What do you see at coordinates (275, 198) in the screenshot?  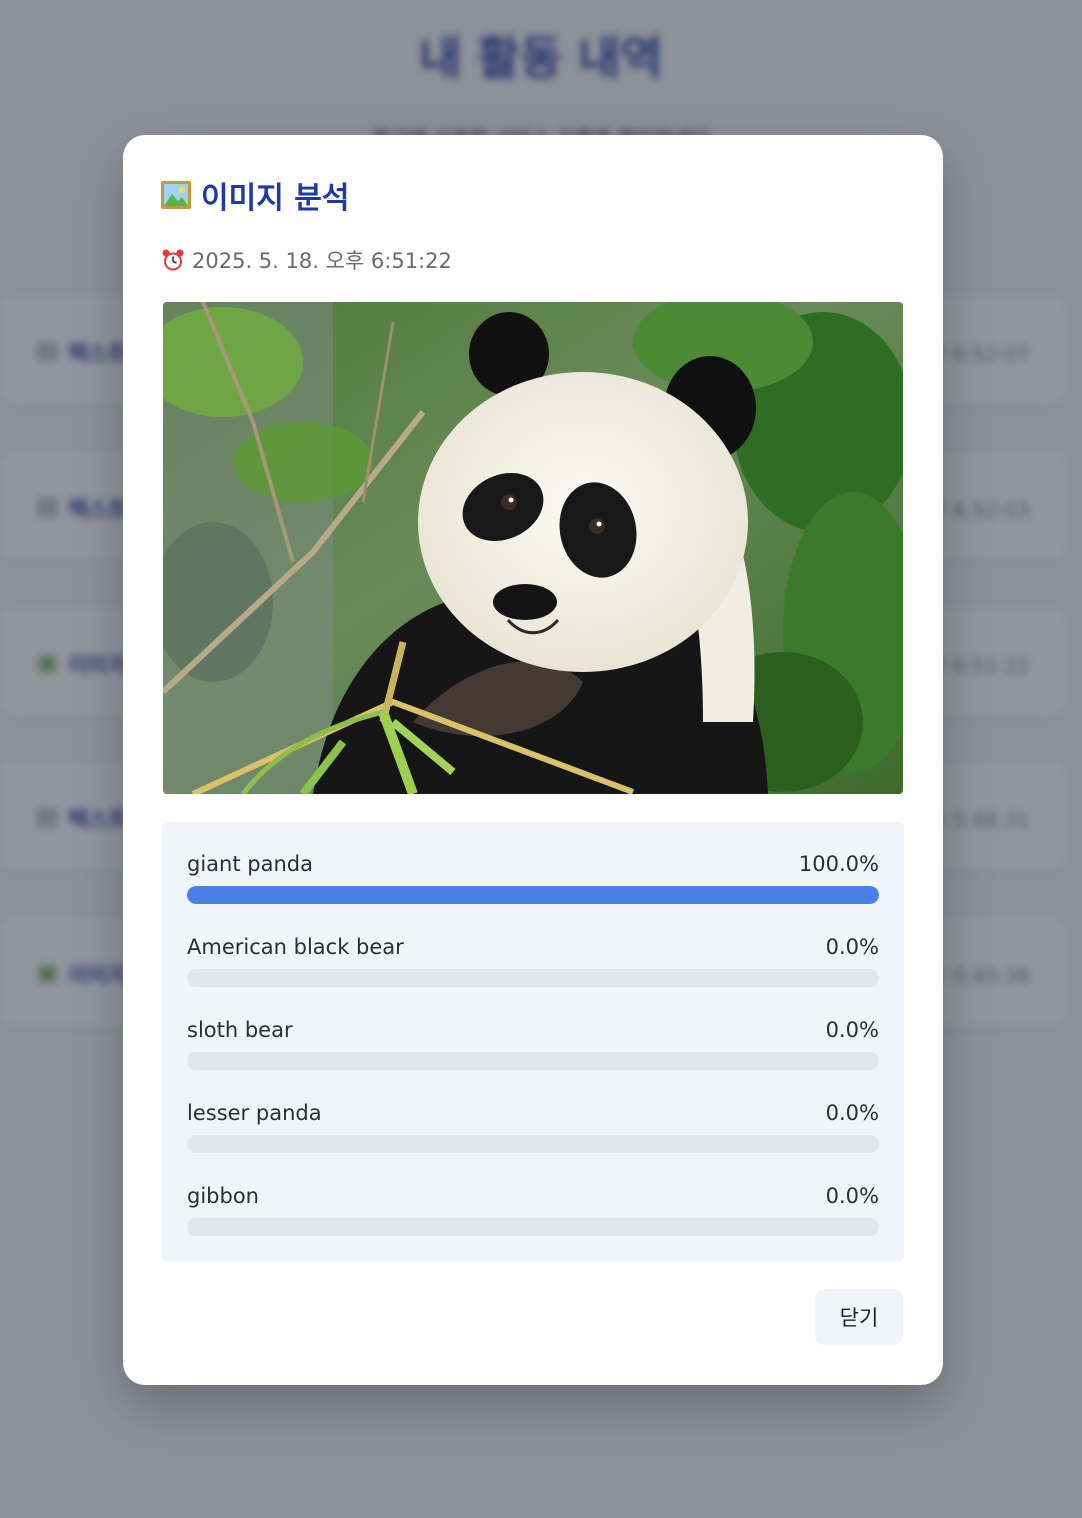 I see `modal-title-text: 이미지 분석` at bounding box center [275, 198].